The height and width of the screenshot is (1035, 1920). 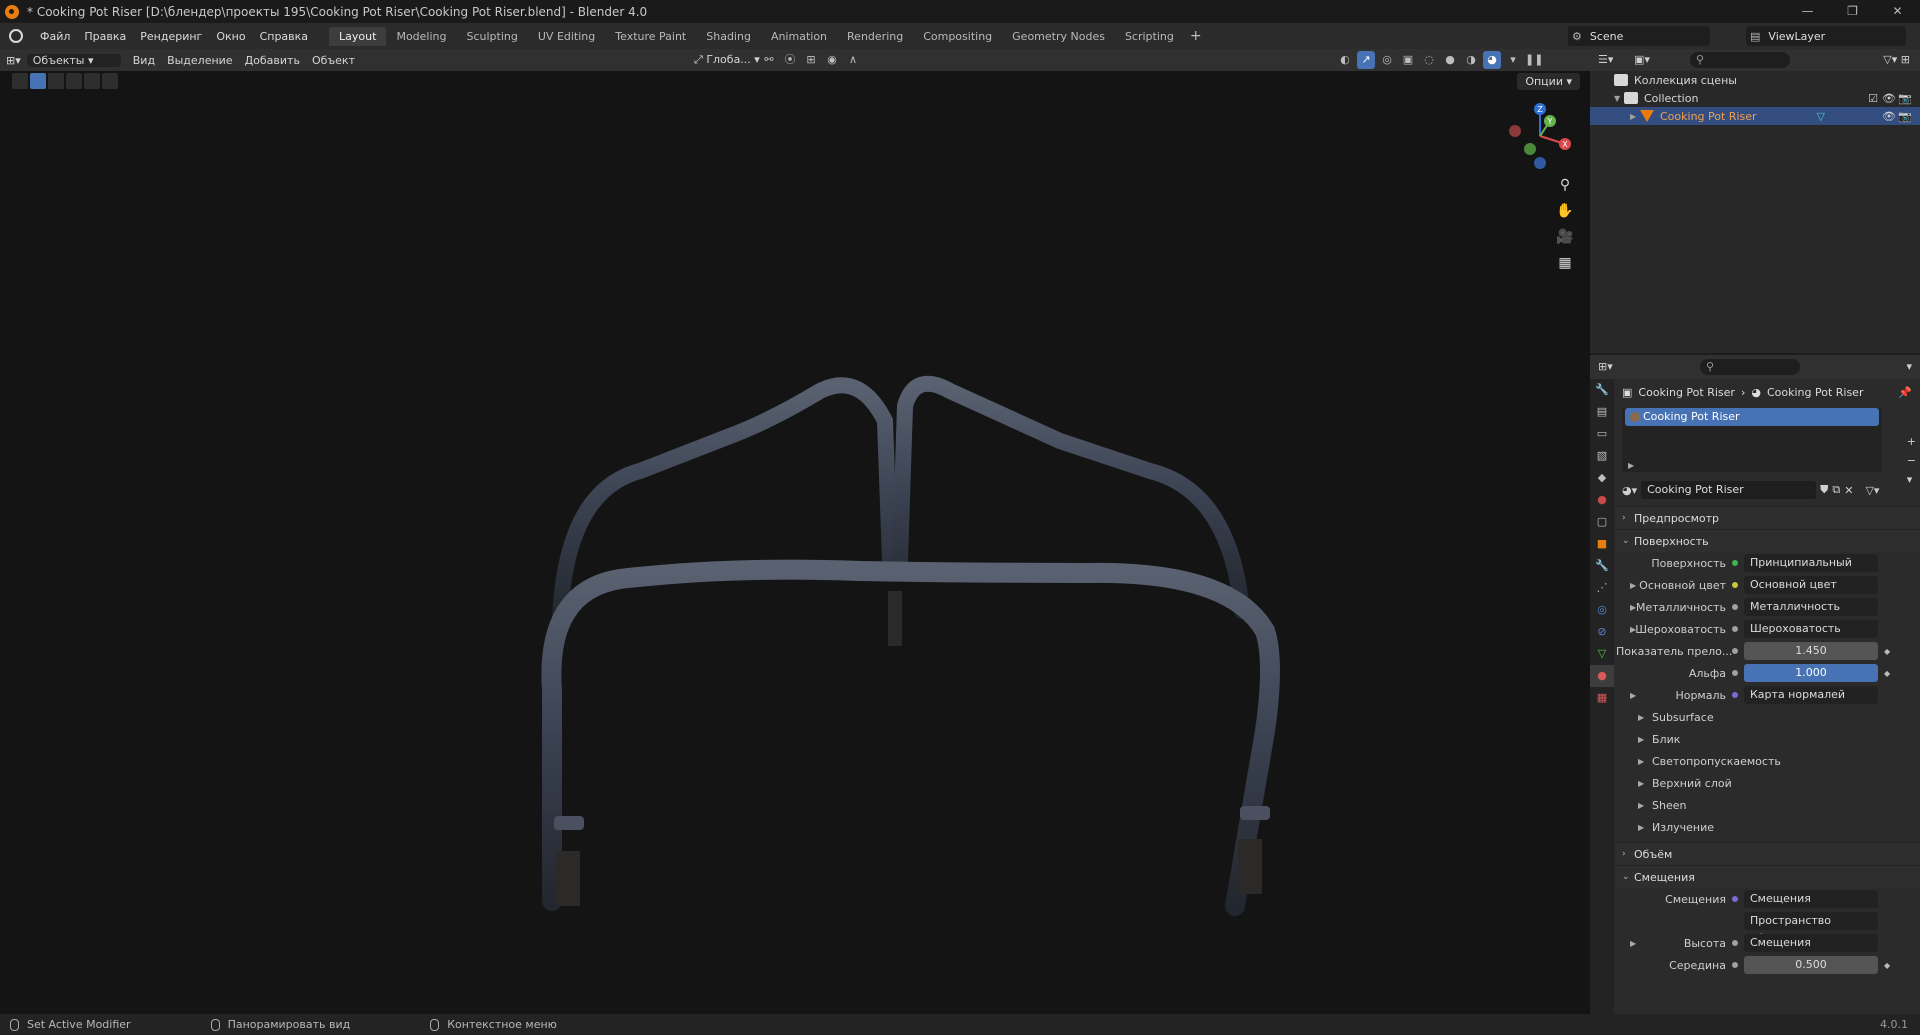 I want to click on surface-property-value: Карта нормалей, so click(x=1811, y=695).